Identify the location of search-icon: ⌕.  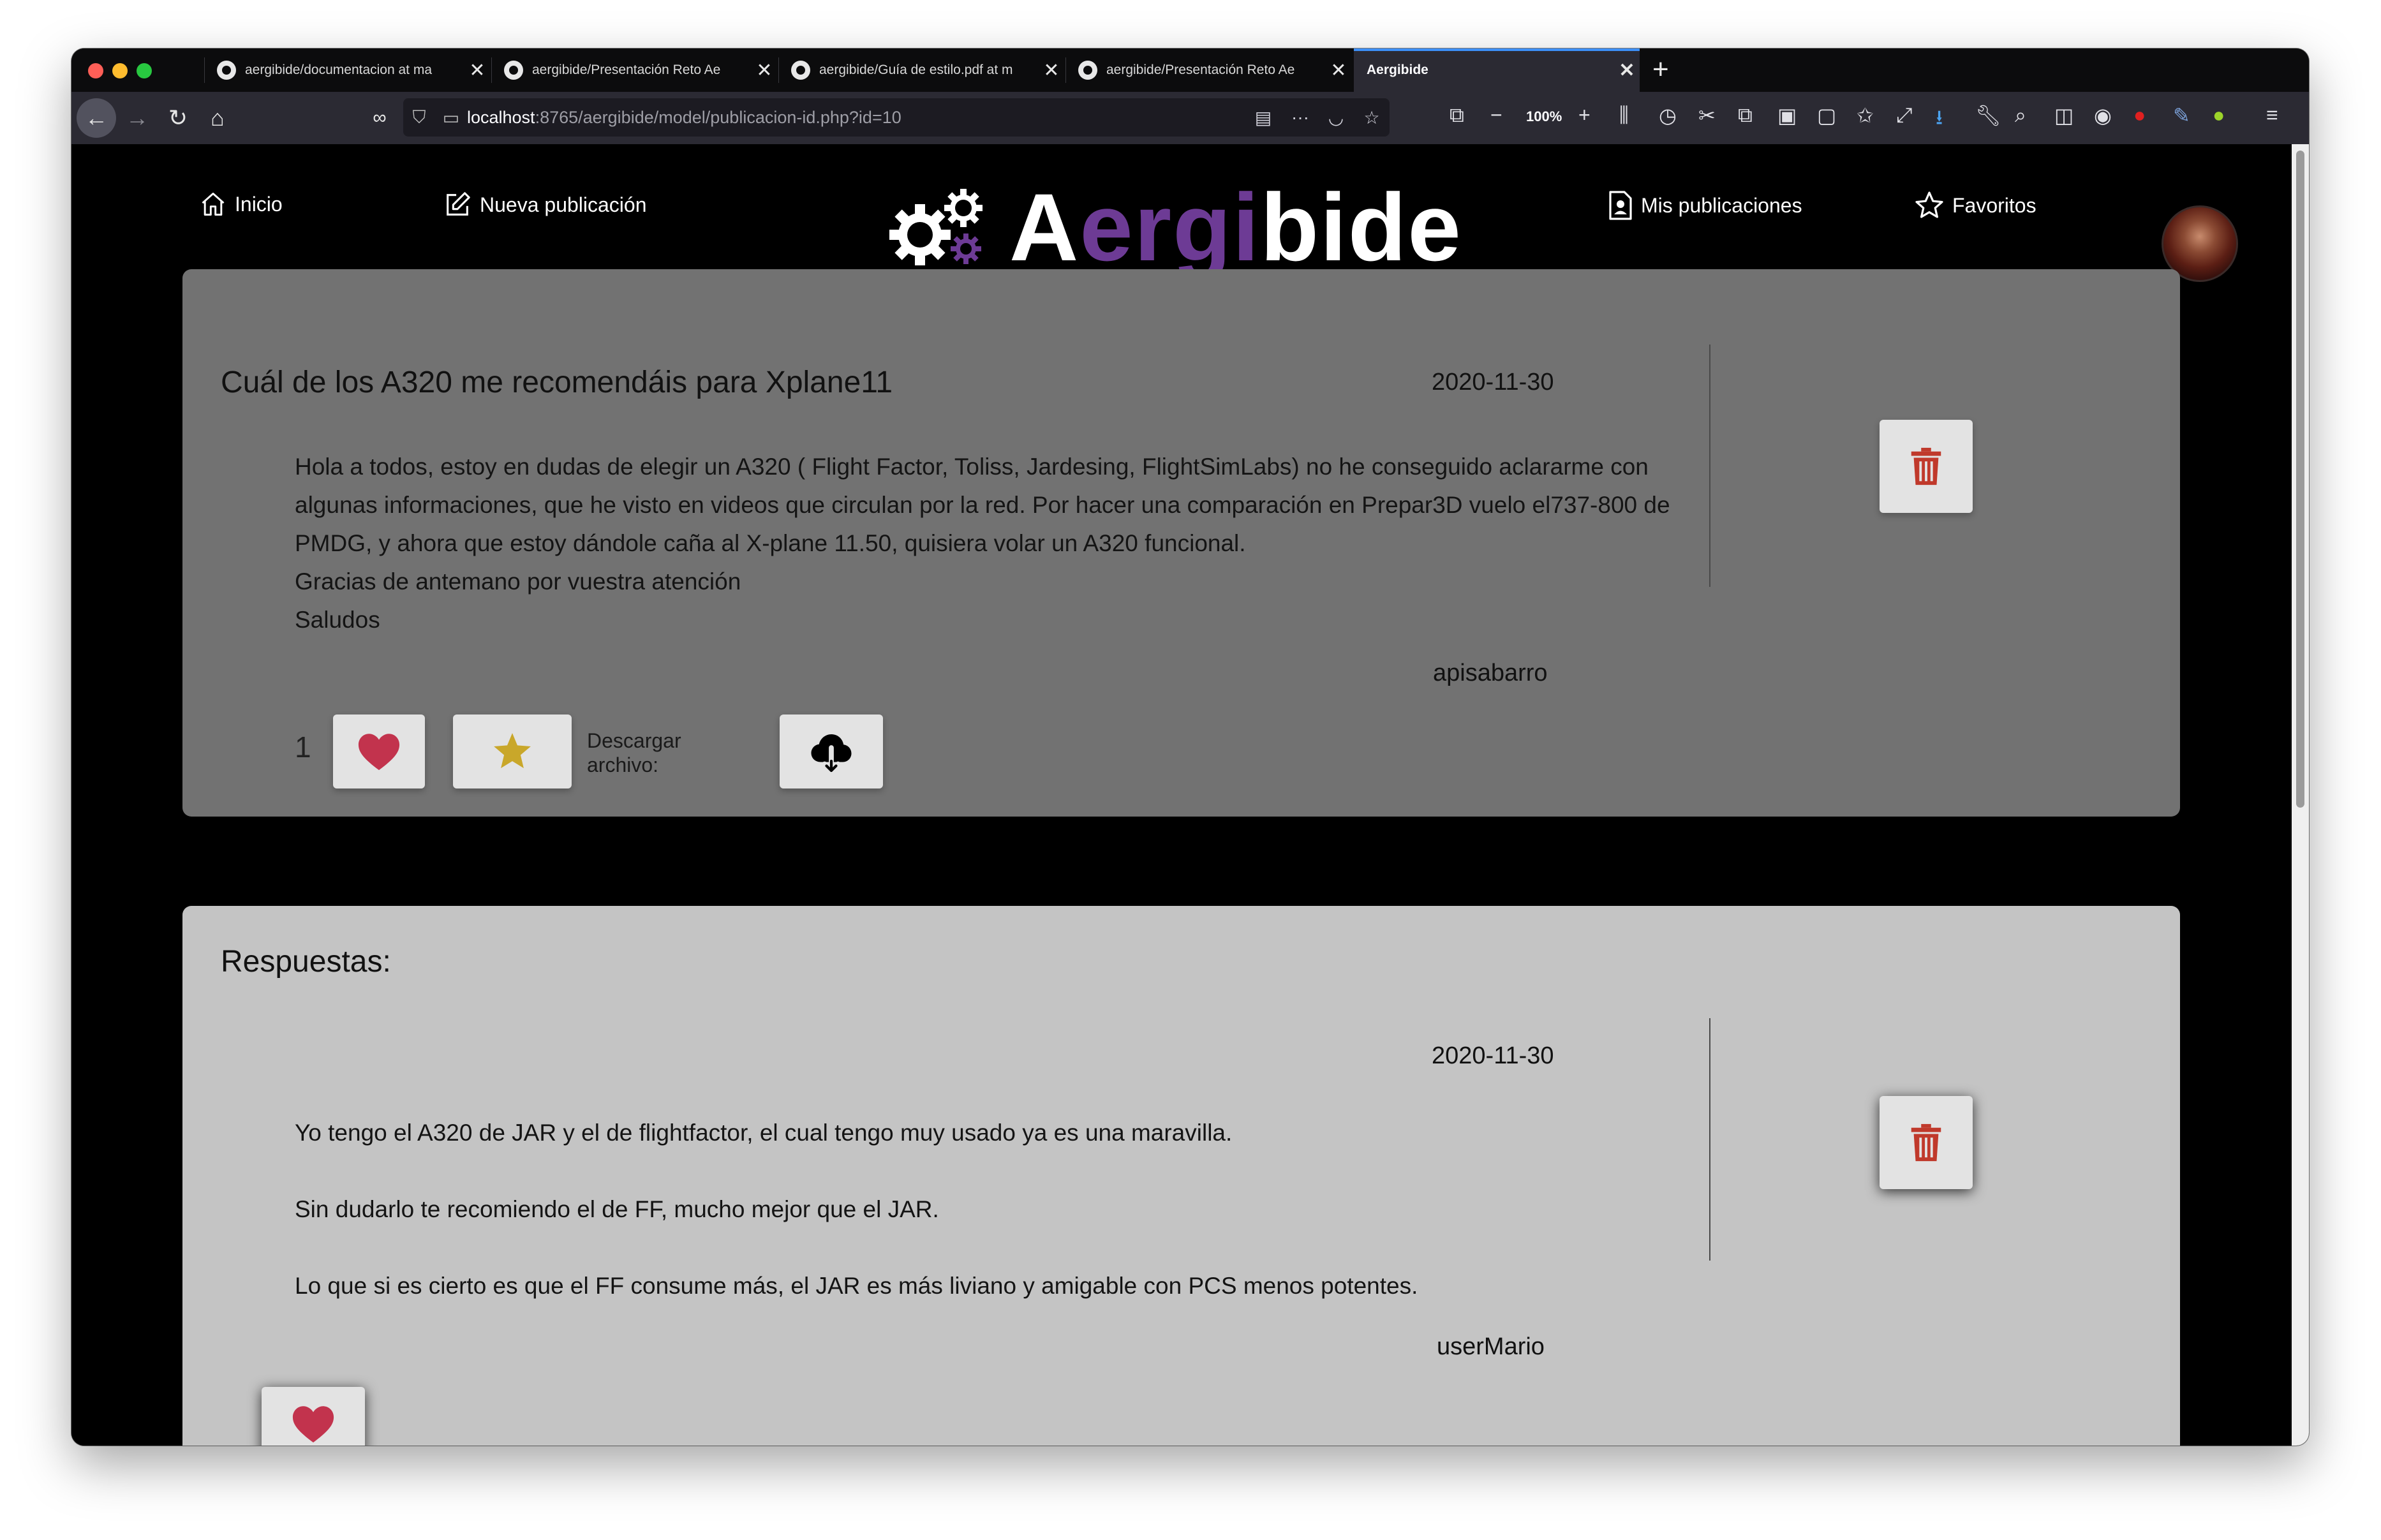
(2020, 116).